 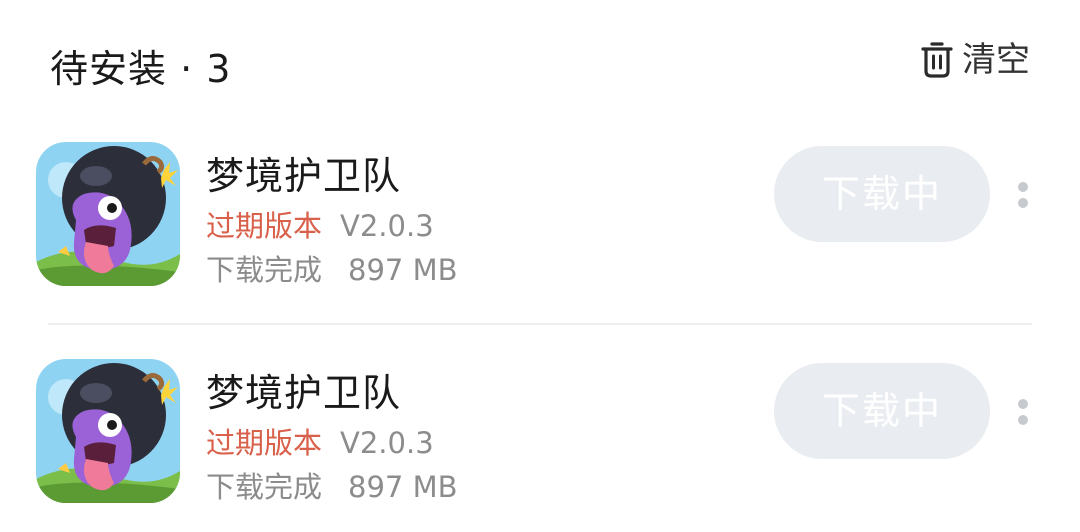 I want to click on clear-label: 清空, so click(x=996, y=60).